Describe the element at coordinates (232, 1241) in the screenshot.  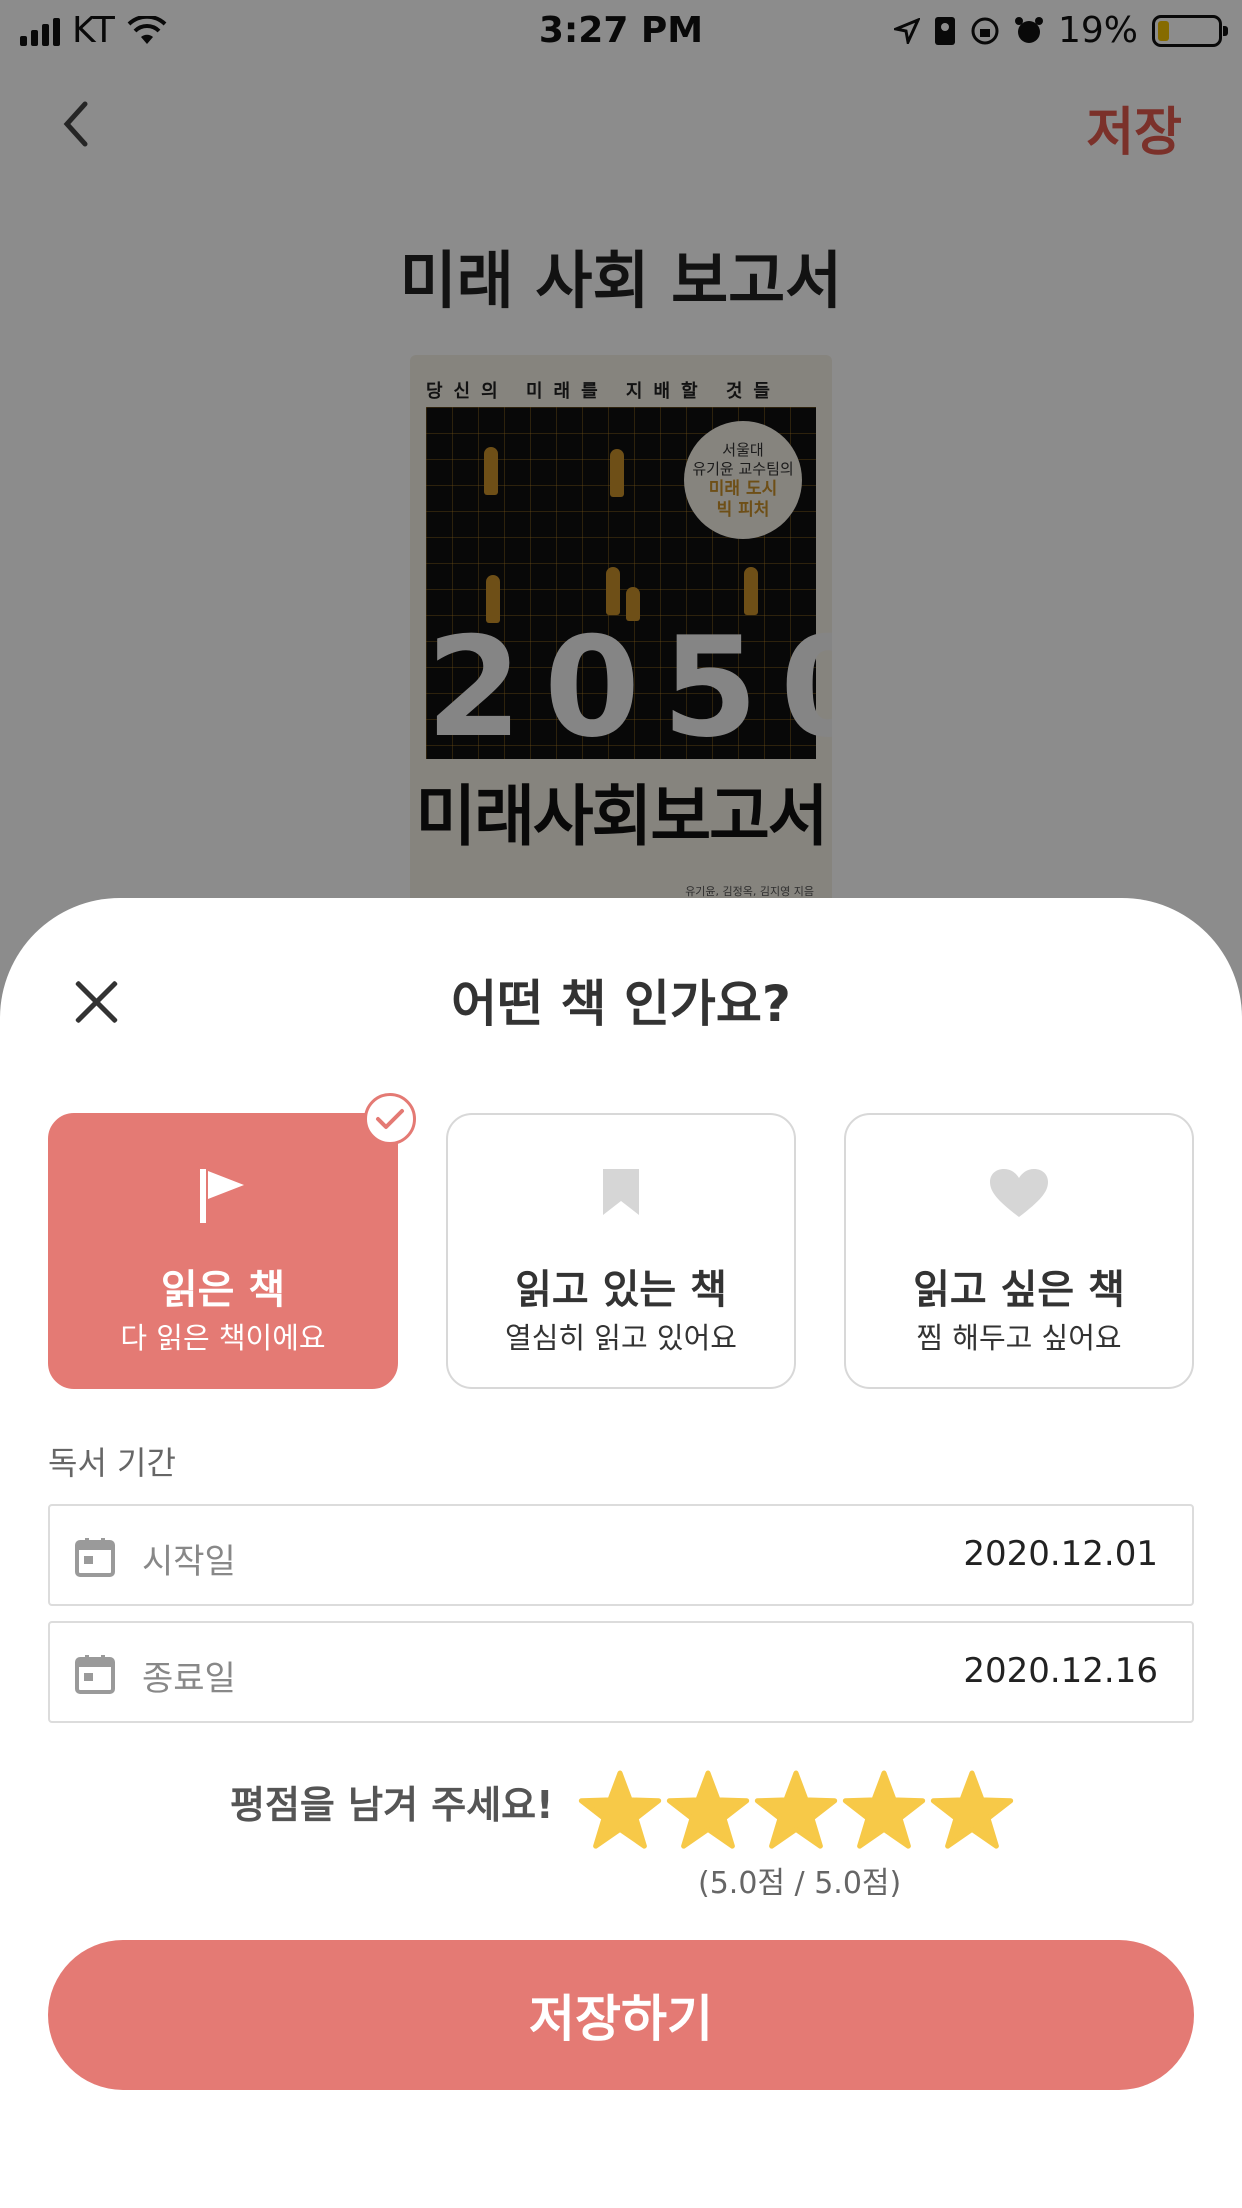
I see `status-option-read: 읽은 책 다 읽은 책이에요` at that location.